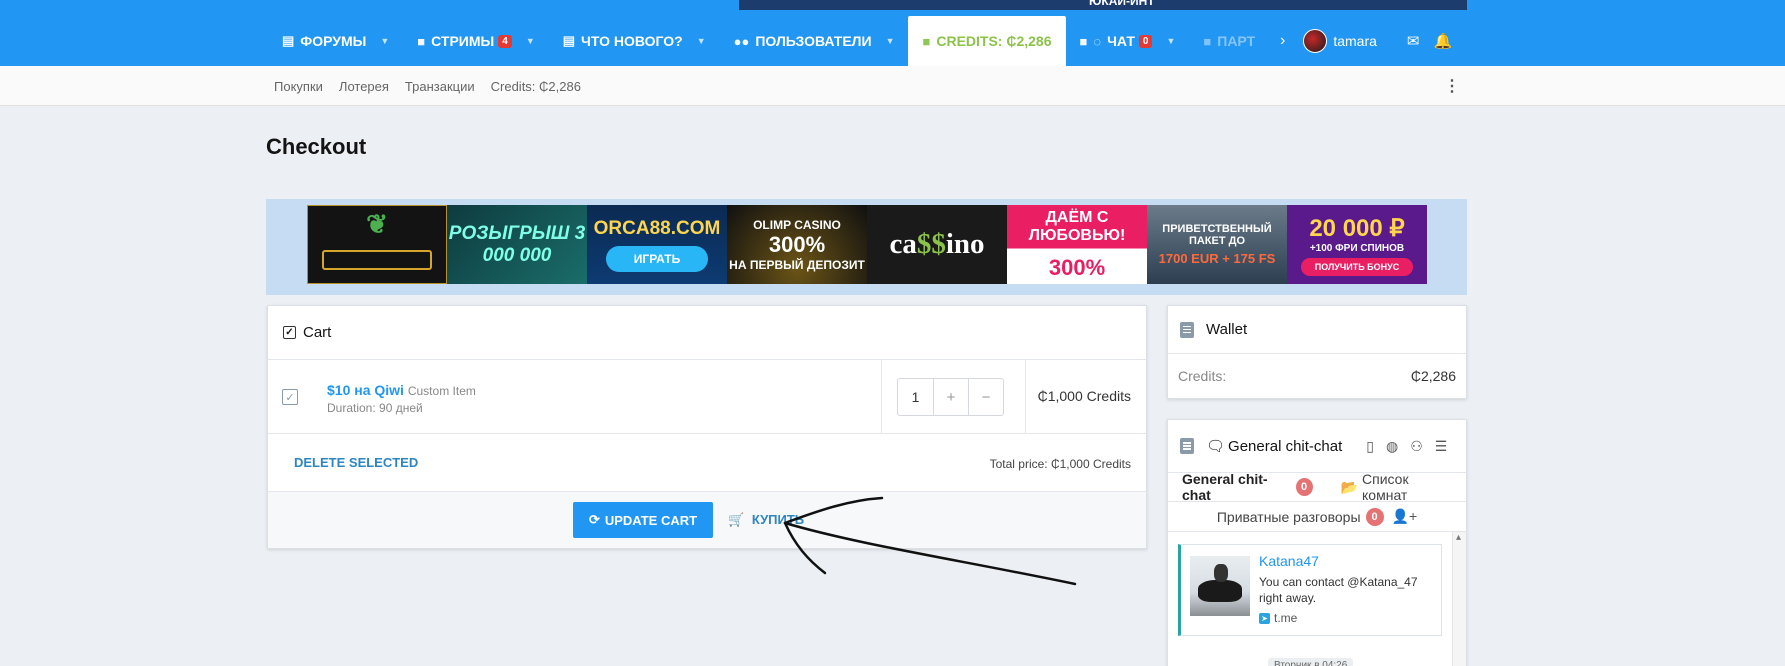  What do you see at coordinates (657, 258) in the screenshot?
I see `ad-button: ИГРАТЬ` at bounding box center [657, 258].